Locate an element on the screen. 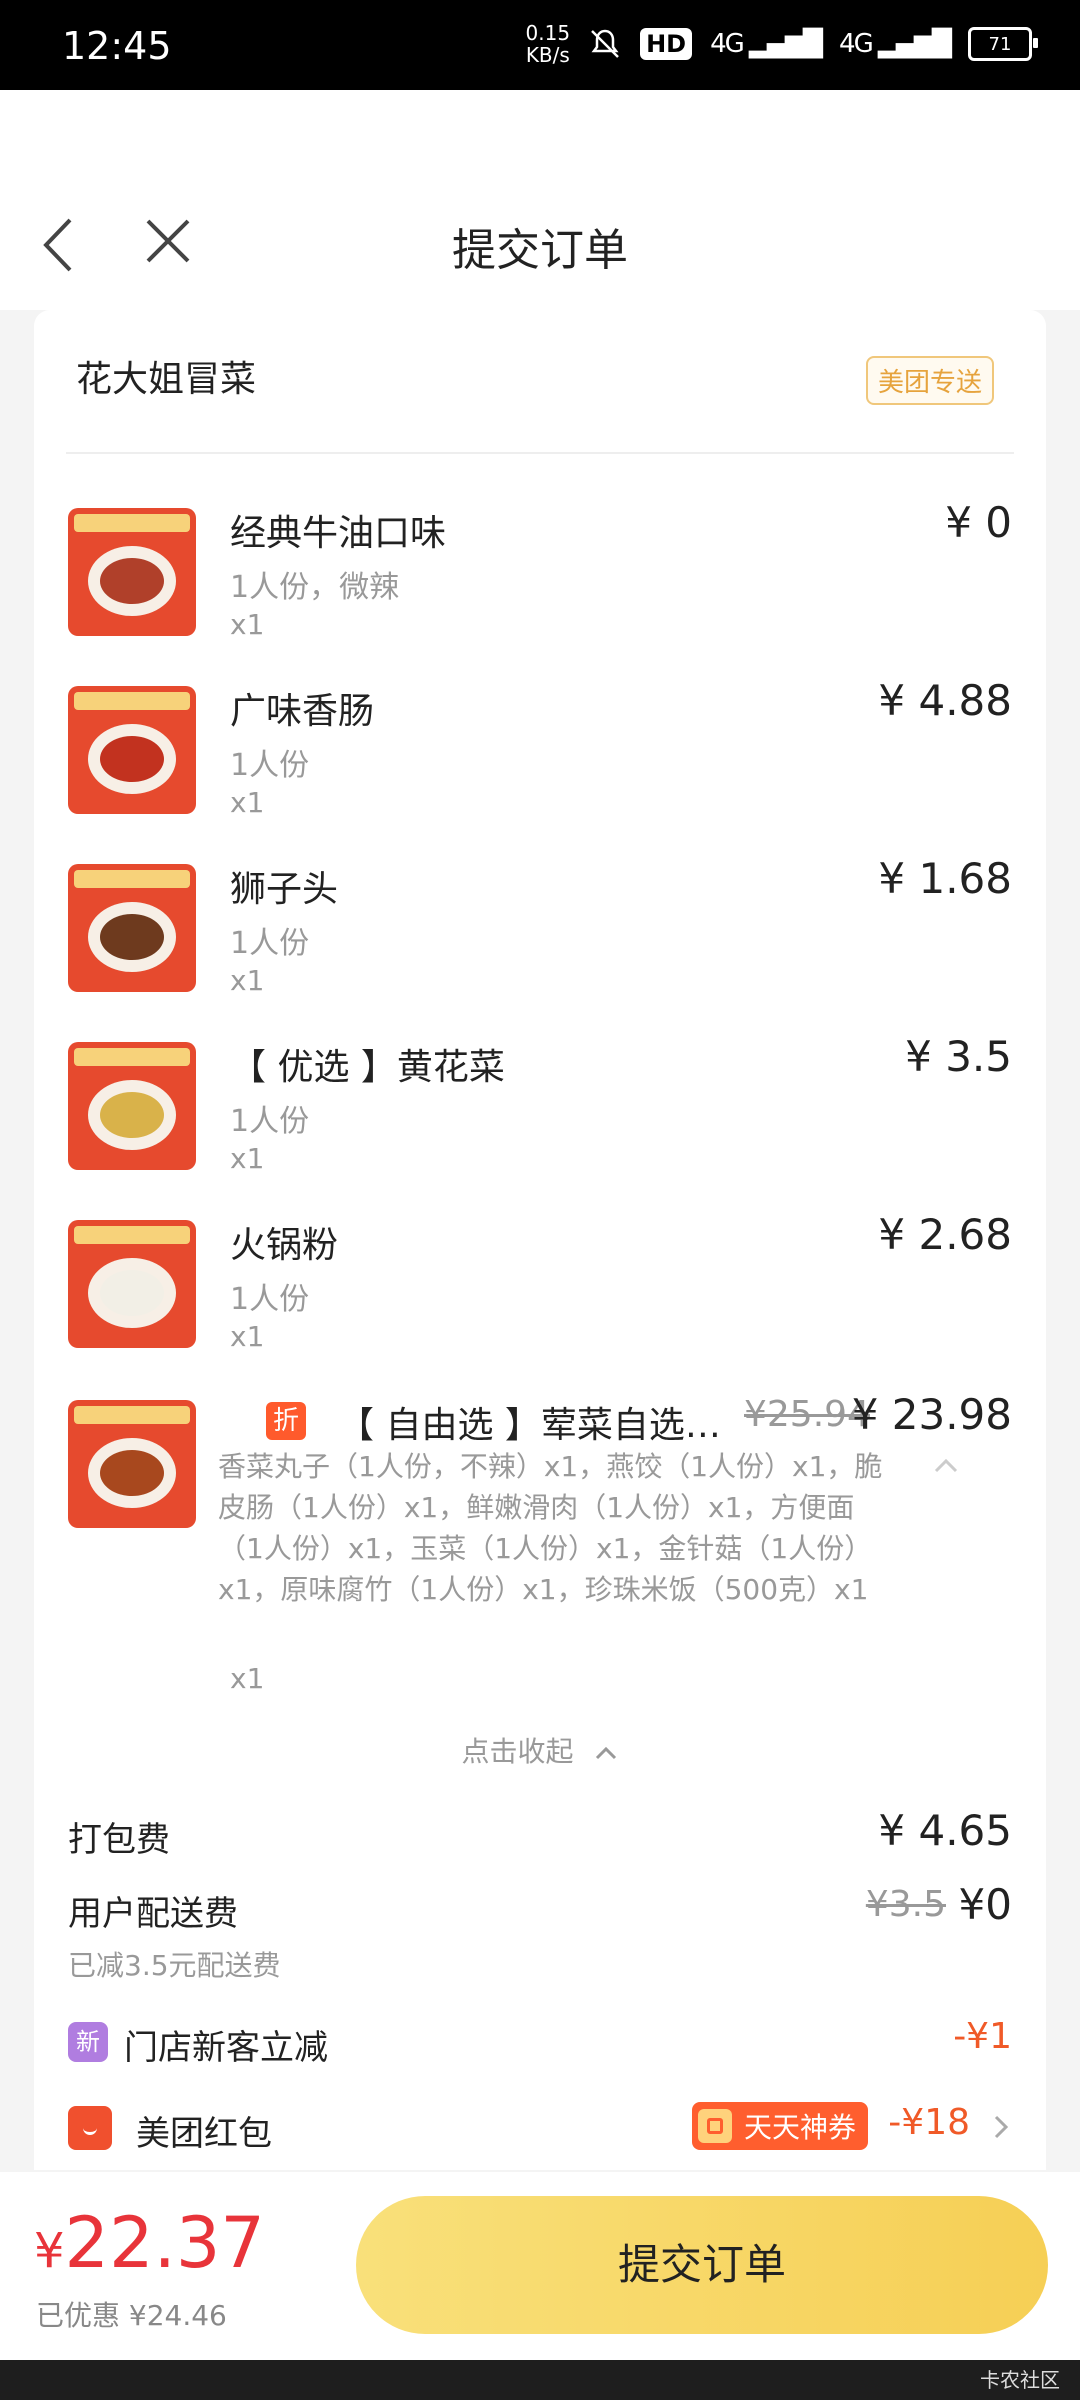 The width and height of the screenshot is (1080, 2400). new-badge: 新 is located at coordinates (88, 2042).